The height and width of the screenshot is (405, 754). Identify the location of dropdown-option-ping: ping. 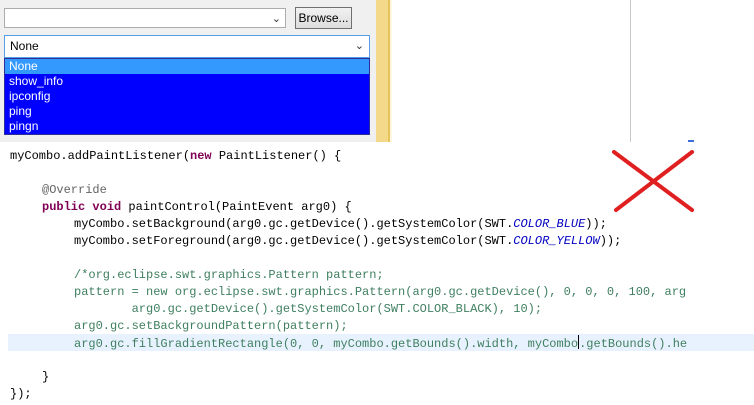
(187, 111).